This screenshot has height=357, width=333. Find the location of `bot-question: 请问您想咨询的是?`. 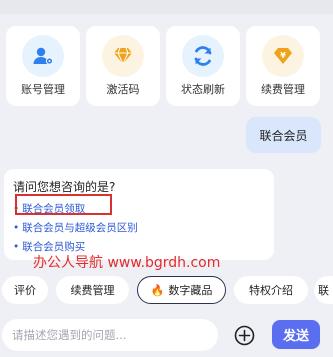

bot-question: 请问您想咨询的是? is located at coordinates (64, 187).